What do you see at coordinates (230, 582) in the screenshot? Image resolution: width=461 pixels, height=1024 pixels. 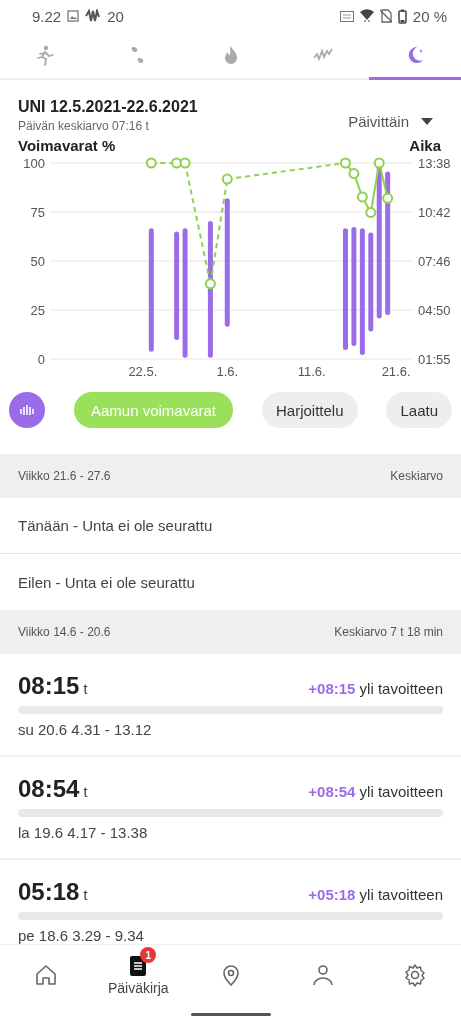 I see `day-row: Eilen - Unta ei ole seurattu` at bounding box center [230, 582].